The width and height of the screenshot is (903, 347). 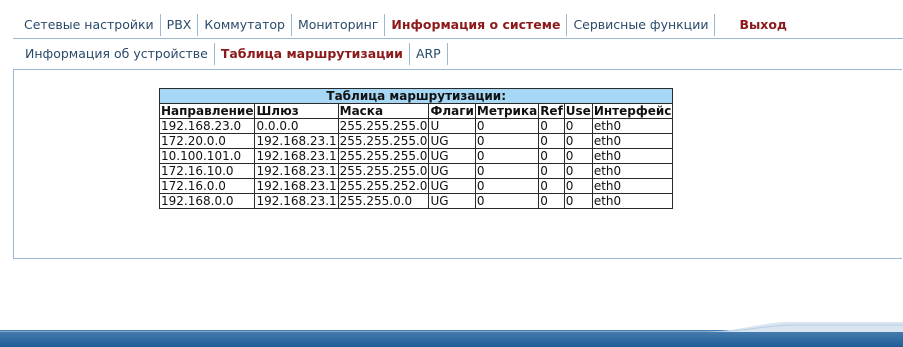 I want to click on cell-destination: 172.20.0.0, so click(x=207, y=141).